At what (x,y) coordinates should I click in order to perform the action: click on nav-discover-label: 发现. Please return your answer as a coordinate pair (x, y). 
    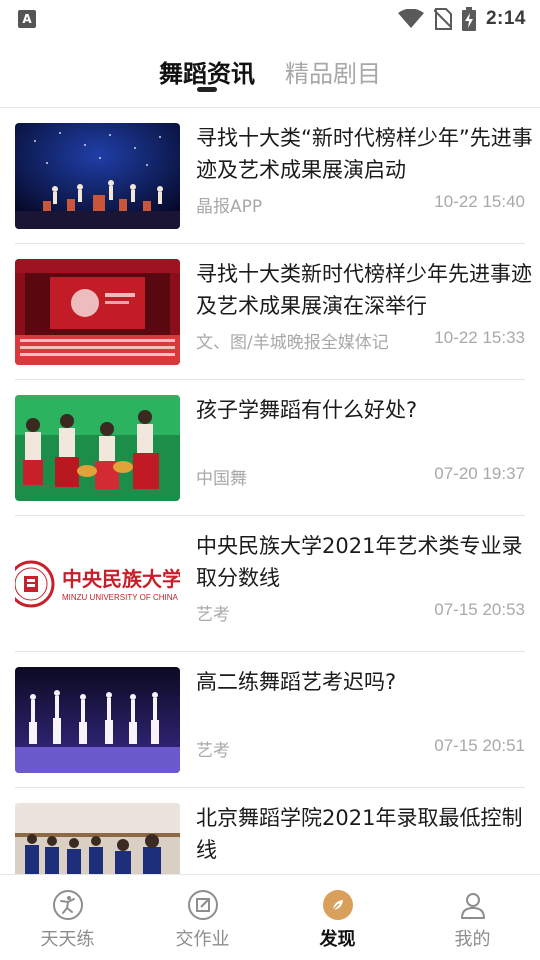
    Looking at the image, I should click on (337, 939).